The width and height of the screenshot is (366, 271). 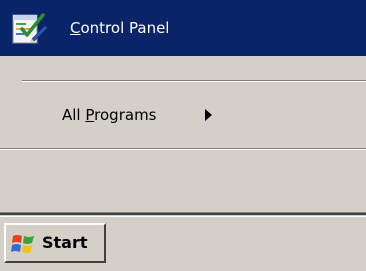 I want to click on submenu-arrow-icon, so click(x=208, y=115).